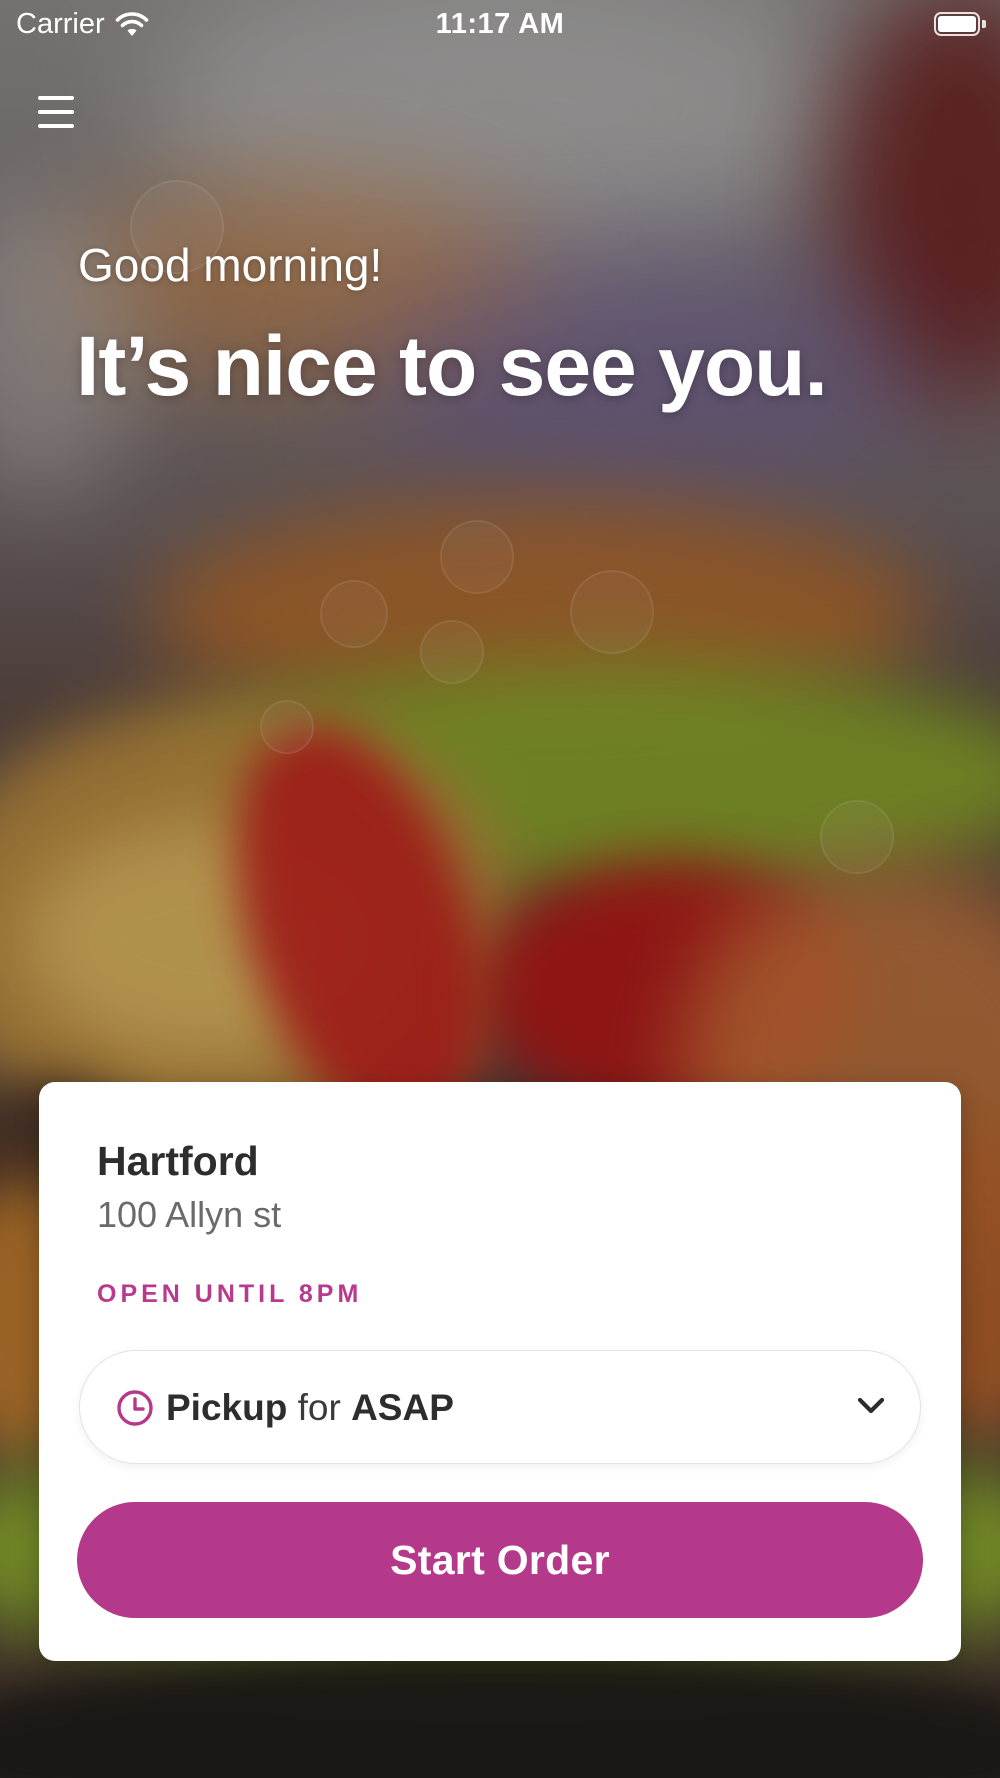 The height and width of the screenshot is (1778, 1000). What do you see at coordinates (178, 1161) in the screenshot?
I see `store-name: Hartford` at bounding box center [178, 1161].